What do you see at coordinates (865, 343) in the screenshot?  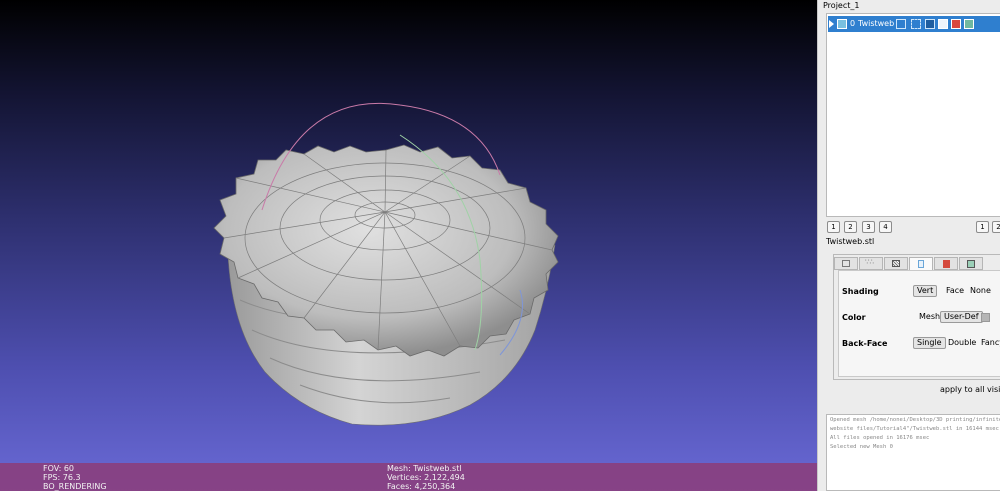 I see `backface-label: Back-Face` at bounding box center [865, 343].